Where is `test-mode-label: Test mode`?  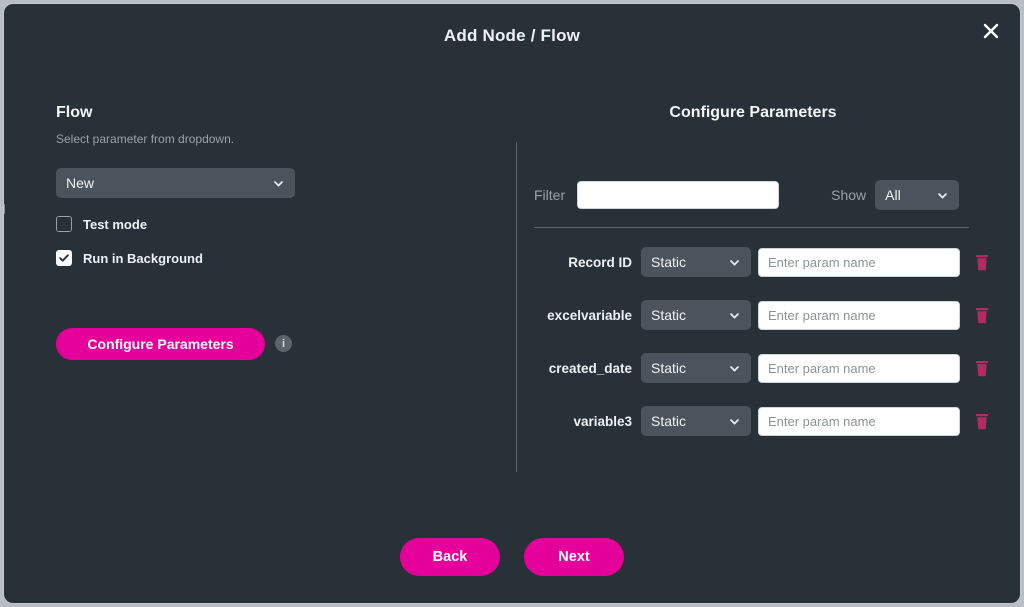 test-mode-label: Test mode is located at coordinates (115, 224).